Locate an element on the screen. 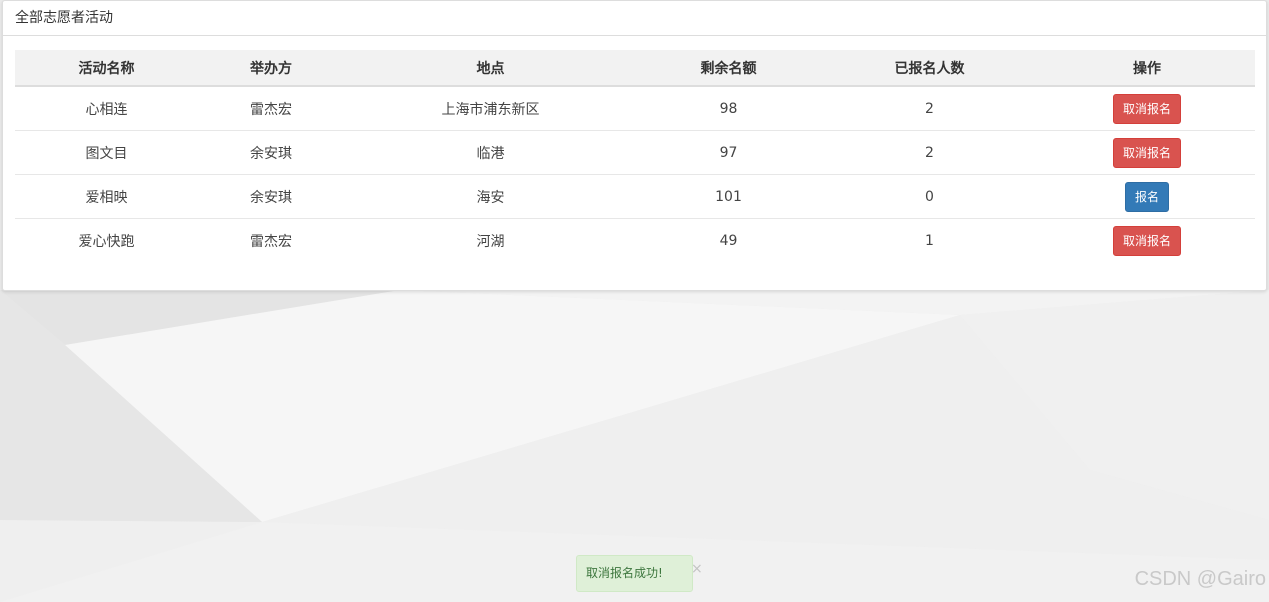 Image resolution: width=1269 pixels, height=602 pixels. cell-action: 报名 is located at coordinates (1147, 196).